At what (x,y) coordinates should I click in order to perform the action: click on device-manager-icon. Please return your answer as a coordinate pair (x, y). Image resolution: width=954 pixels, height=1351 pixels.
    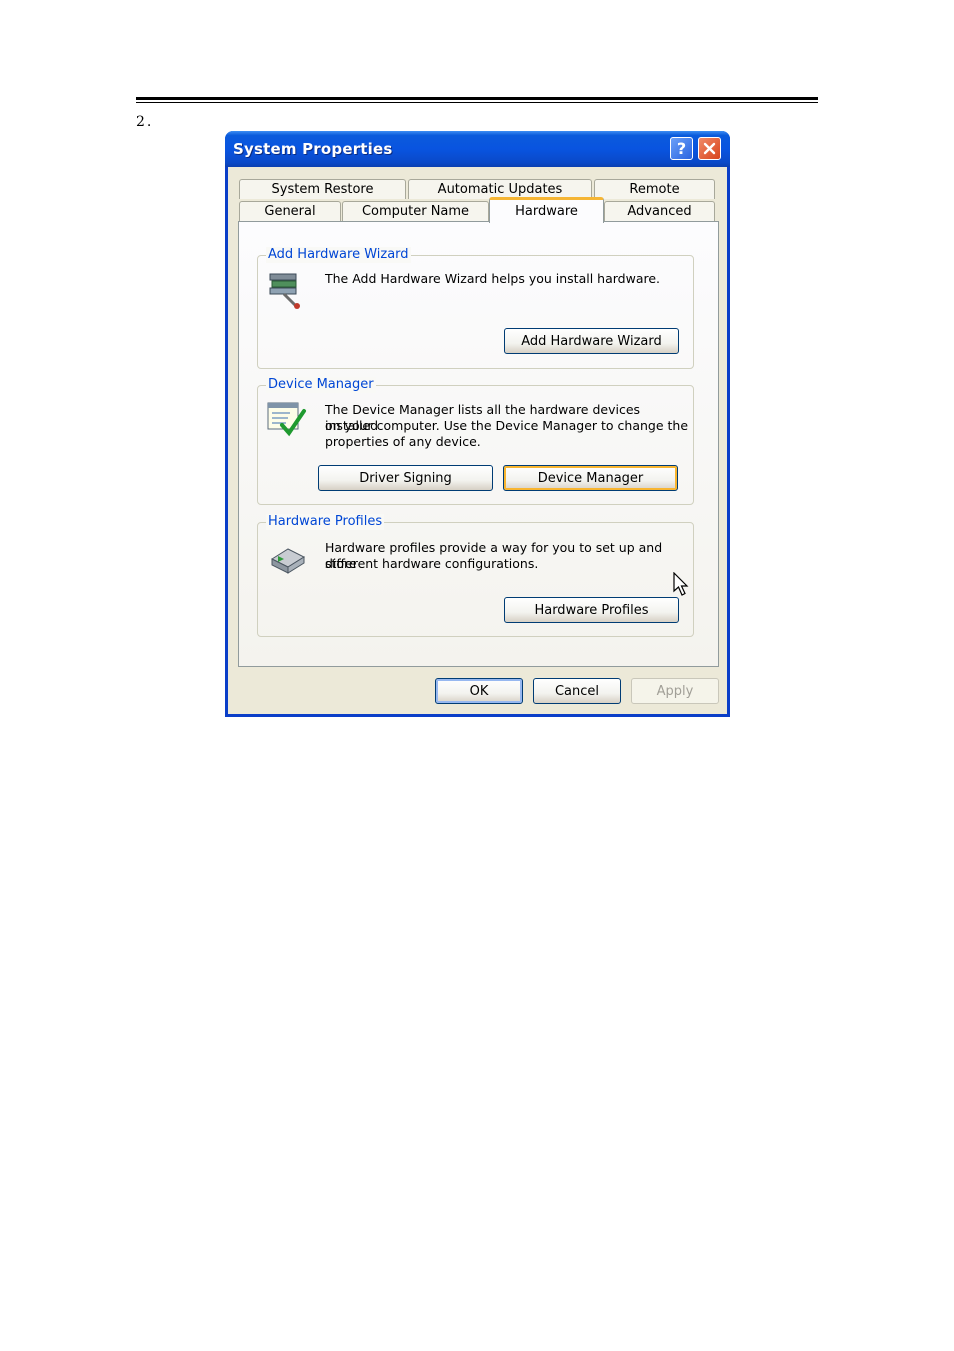
    Looking at the image, I should click on (286, 419).